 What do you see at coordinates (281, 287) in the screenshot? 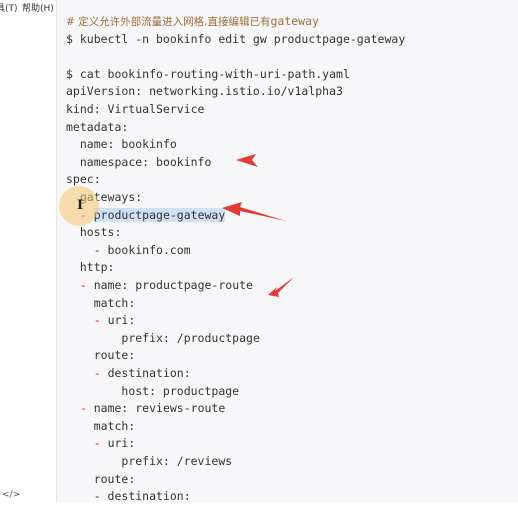
I see `annotation-arrow-productpage-route` at bounding box center [281, 287].